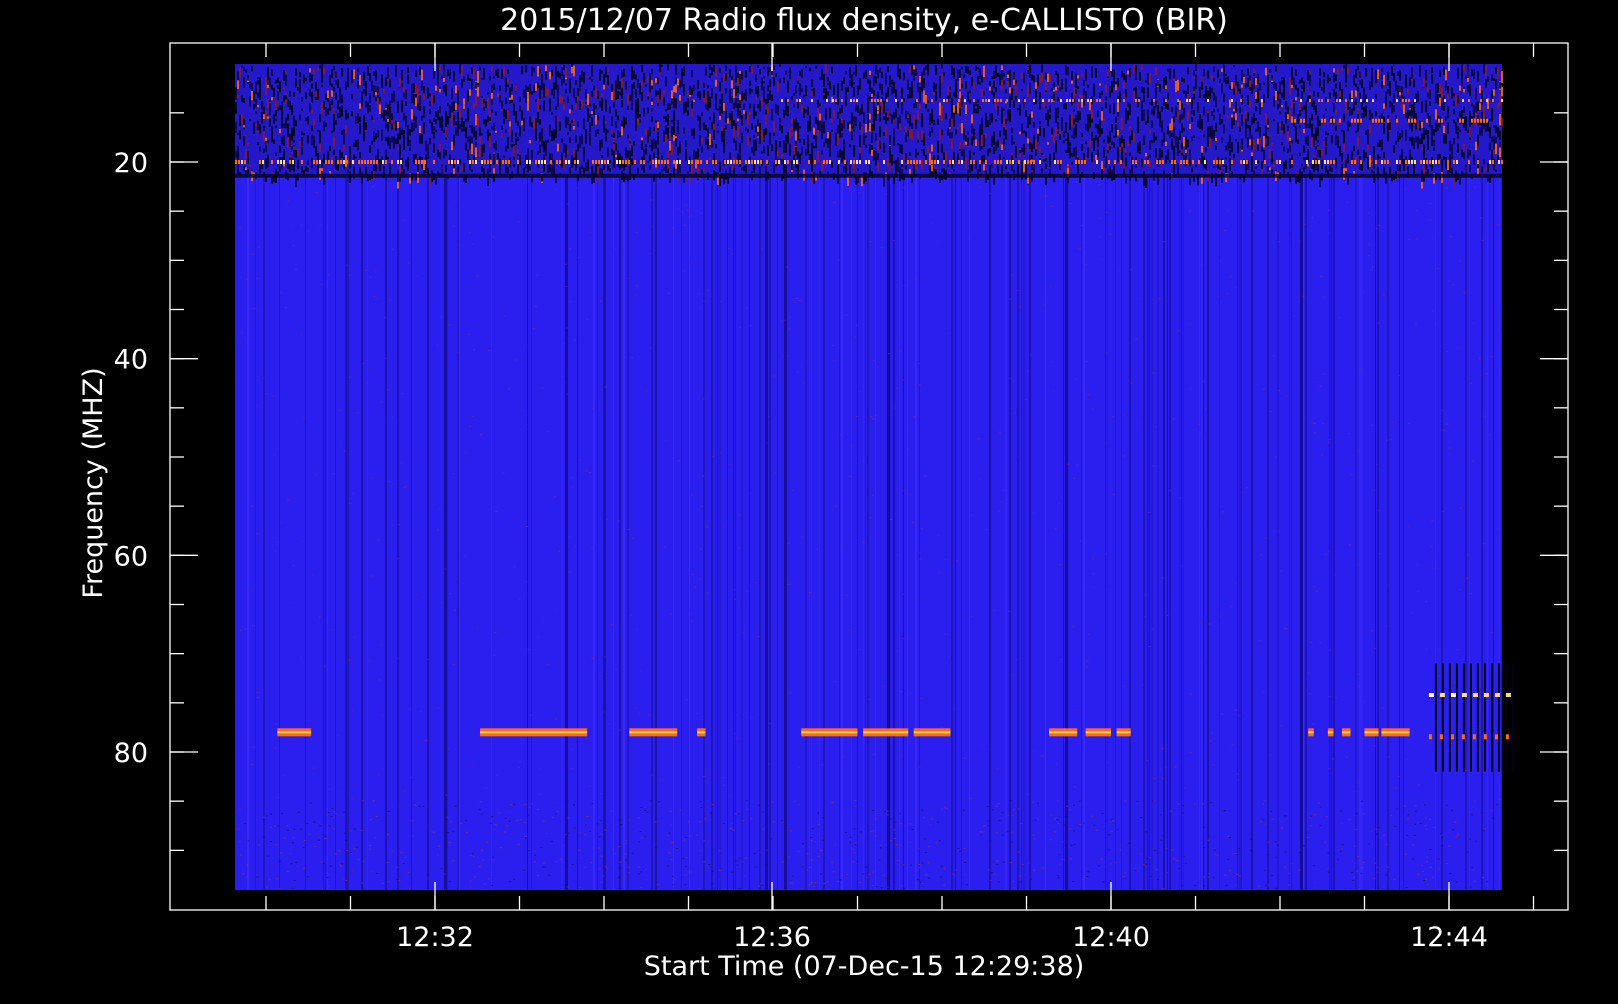 The height and width of the screenshot is (1004, 1618). Describe the element at coordinates (864, 966) in the screenshot. I see `x-axis-label: Start Time (07-Dec-15 12:29:38)` at that location.